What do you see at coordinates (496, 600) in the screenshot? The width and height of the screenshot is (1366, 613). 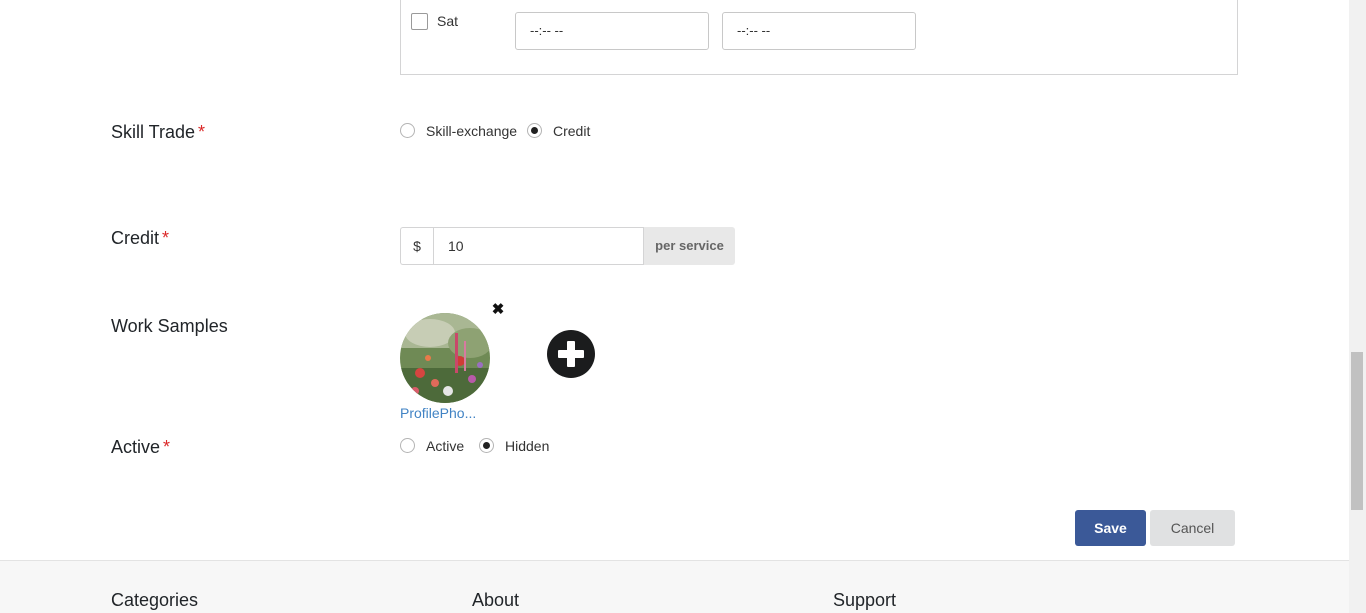 I see `footer-heading-about: About` at bounding box center [496, 600].